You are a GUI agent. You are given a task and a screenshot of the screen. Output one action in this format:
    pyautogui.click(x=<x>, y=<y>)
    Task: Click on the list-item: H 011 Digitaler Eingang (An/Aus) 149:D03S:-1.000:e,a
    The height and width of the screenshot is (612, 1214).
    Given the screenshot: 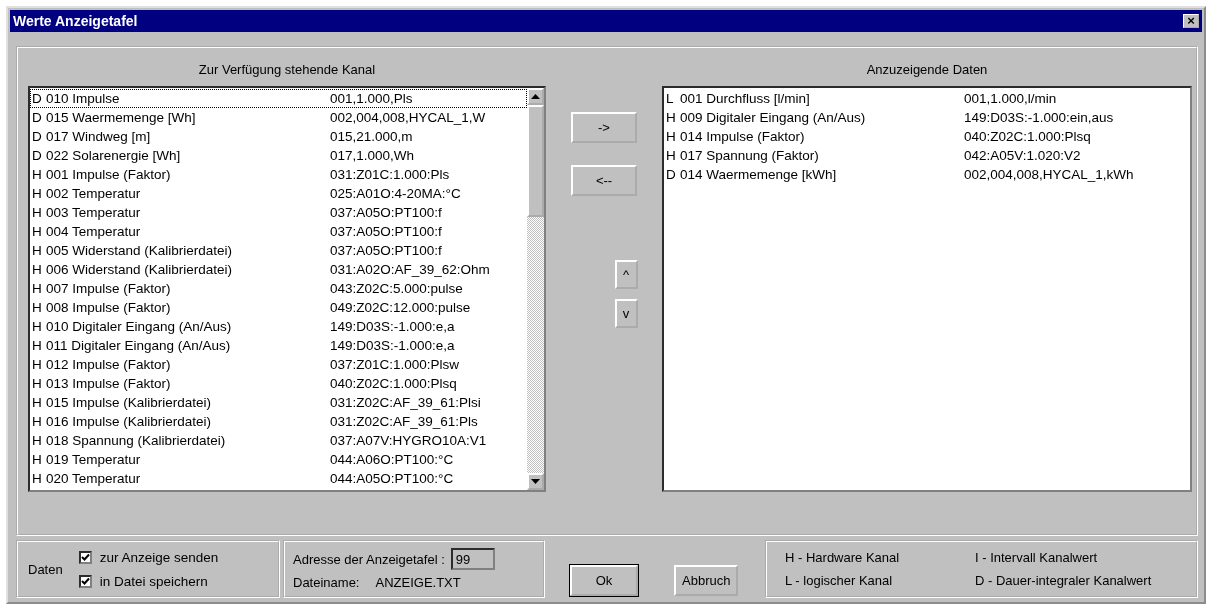 What is the action you would take?
    pyautogui.click(x=278, y=345)
    